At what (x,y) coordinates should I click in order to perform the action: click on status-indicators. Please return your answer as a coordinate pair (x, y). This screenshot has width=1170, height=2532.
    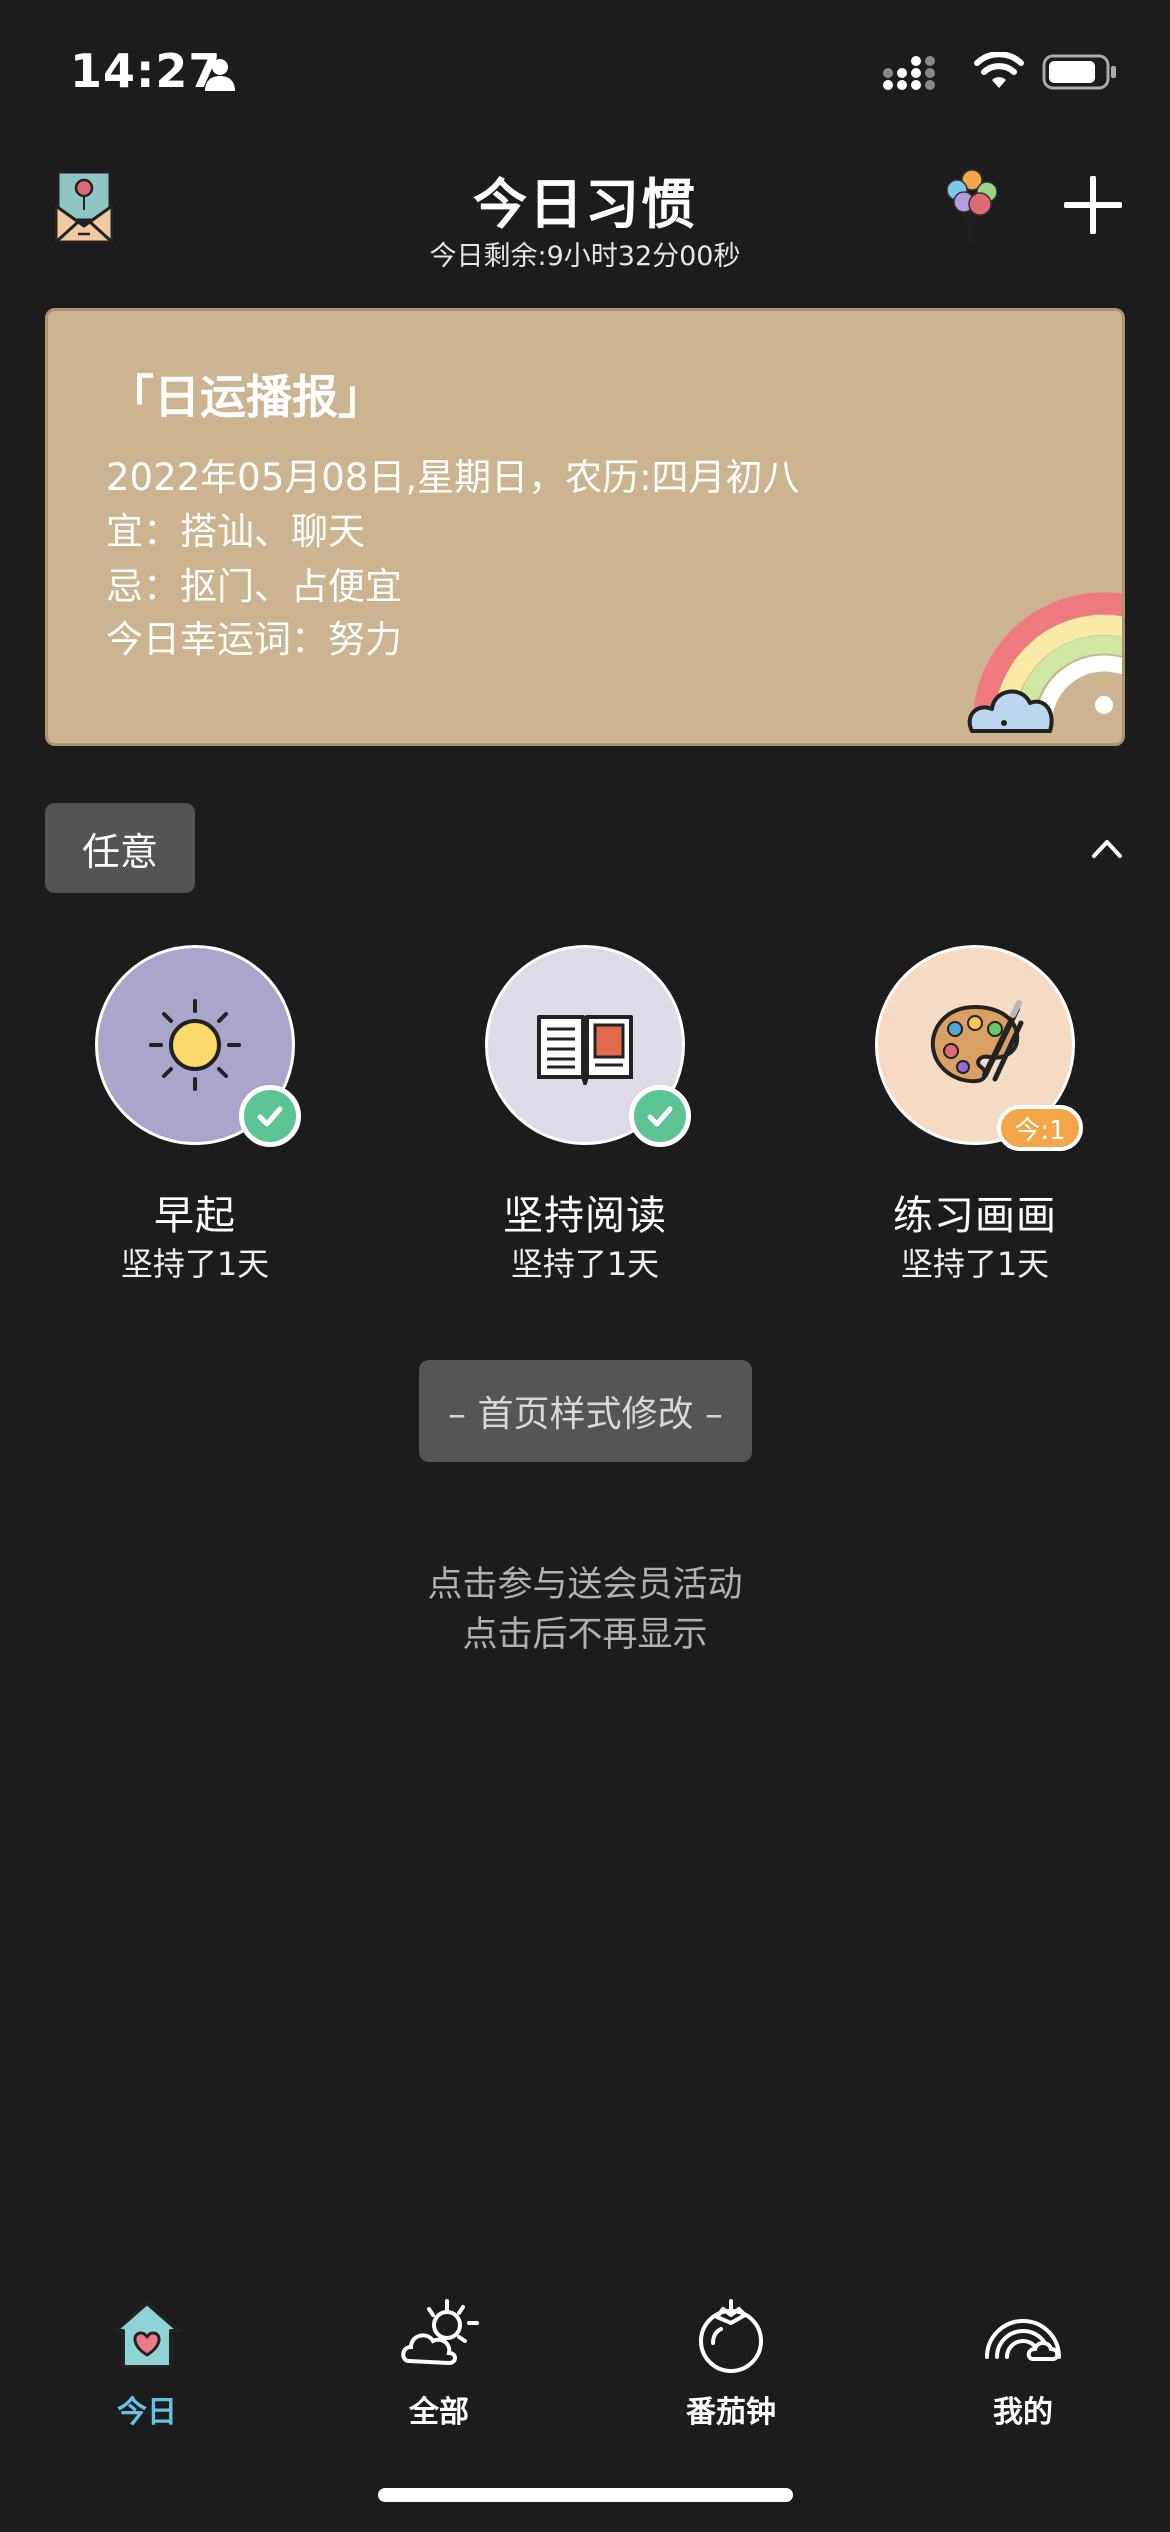
    Looking at the image, I should click on (1000, 72).